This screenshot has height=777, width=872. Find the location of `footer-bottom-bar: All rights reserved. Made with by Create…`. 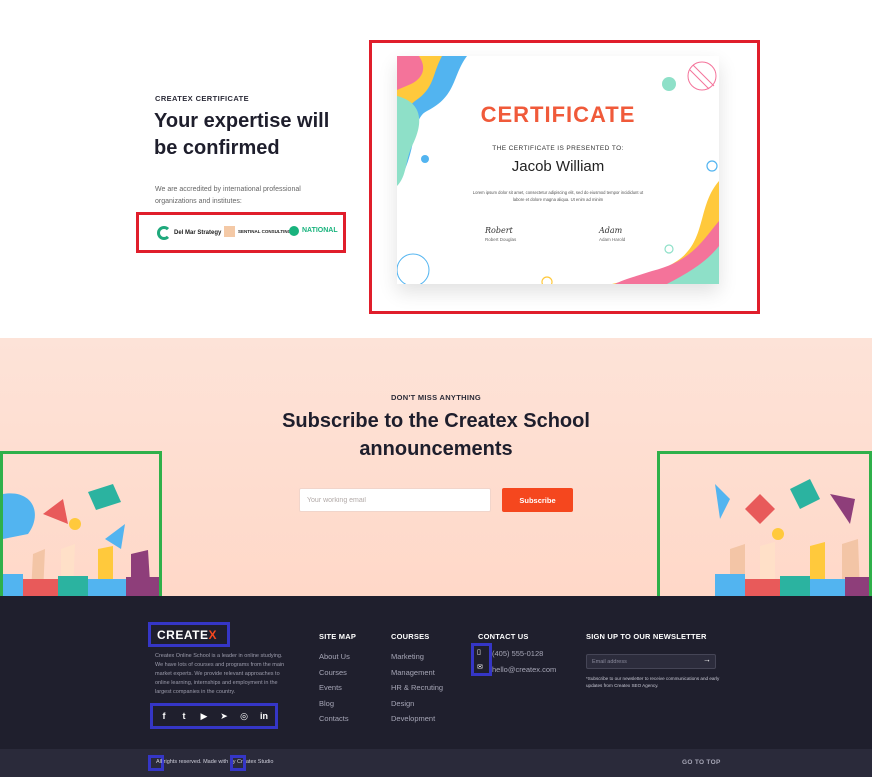

footer-bottom-bar: All rights reserved. Made with by Create… is located at coordinates (436, 763).